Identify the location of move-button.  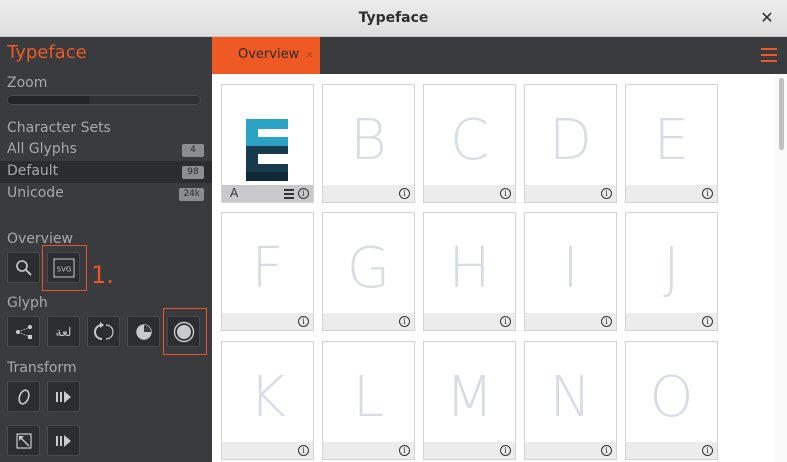
(63, 440).